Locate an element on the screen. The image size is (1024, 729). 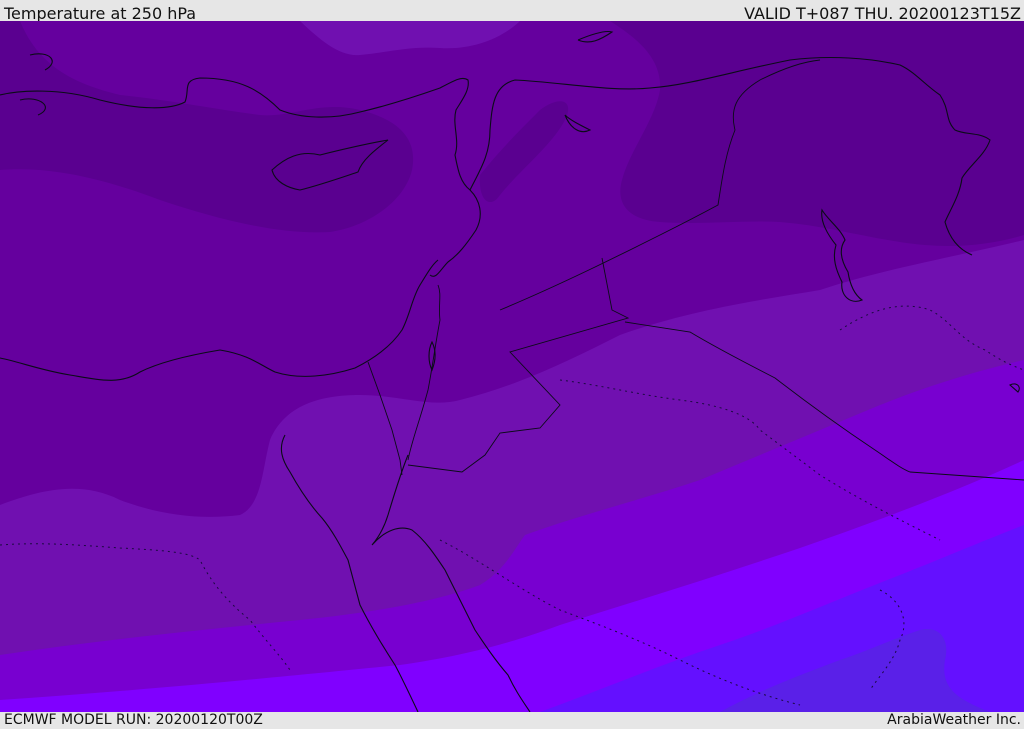
credit: ArabiaWeather Inc. is located at coordinates (954, 720).